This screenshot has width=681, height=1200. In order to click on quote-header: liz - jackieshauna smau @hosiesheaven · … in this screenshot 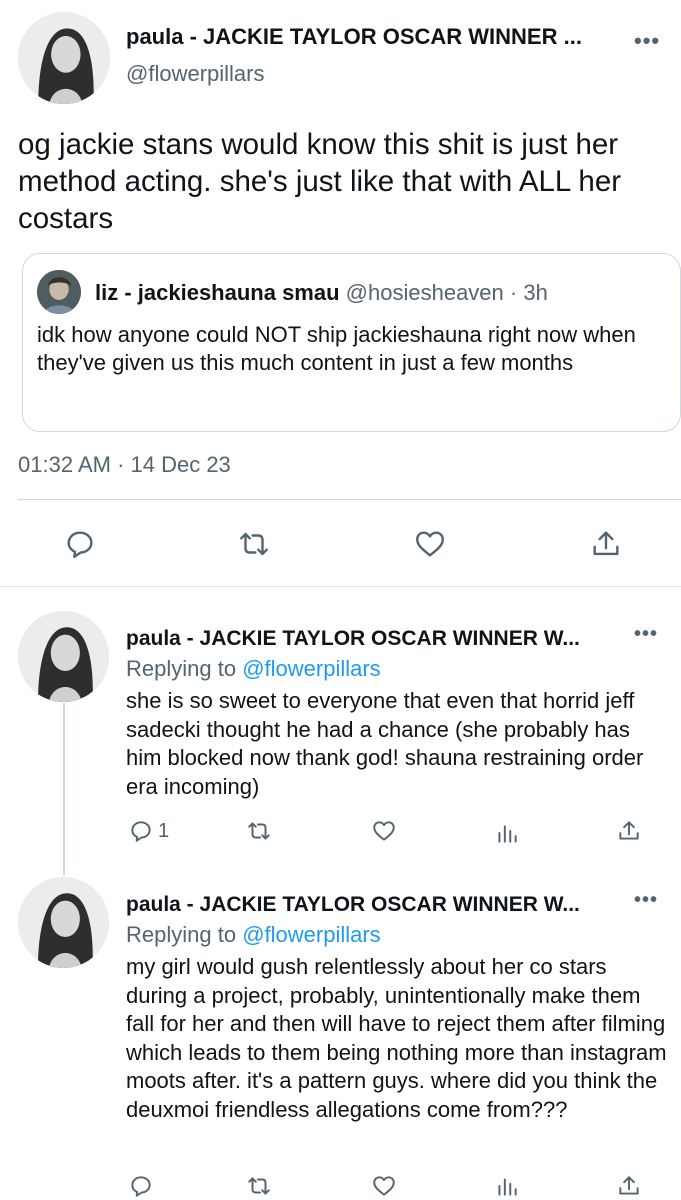, I will do `click(321, 293)`.